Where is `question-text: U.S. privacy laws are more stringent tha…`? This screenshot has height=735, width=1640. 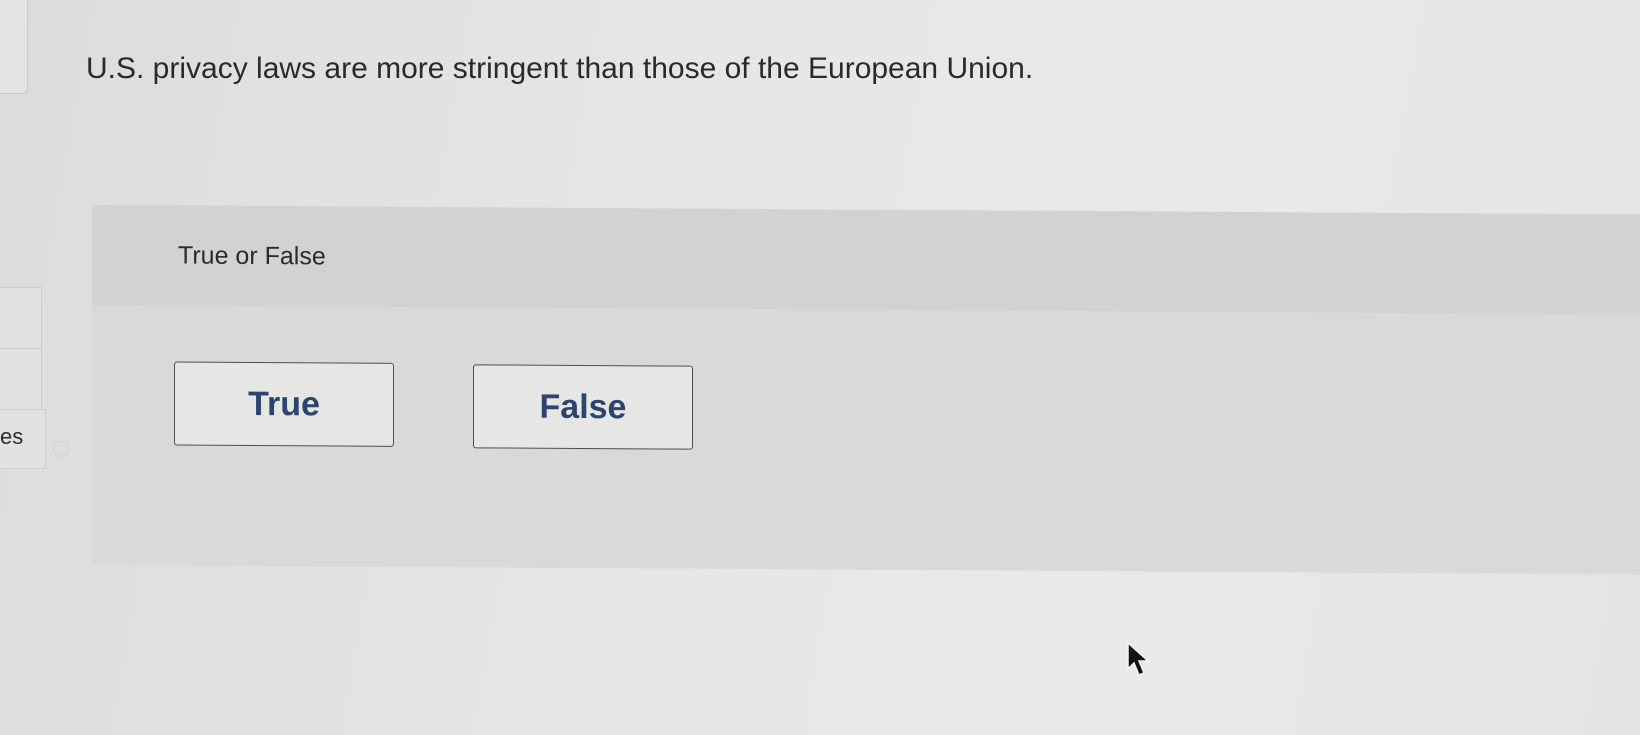
question-text: U.S. privacy laws are more stringent tha… is located at coordinates (560, 68).